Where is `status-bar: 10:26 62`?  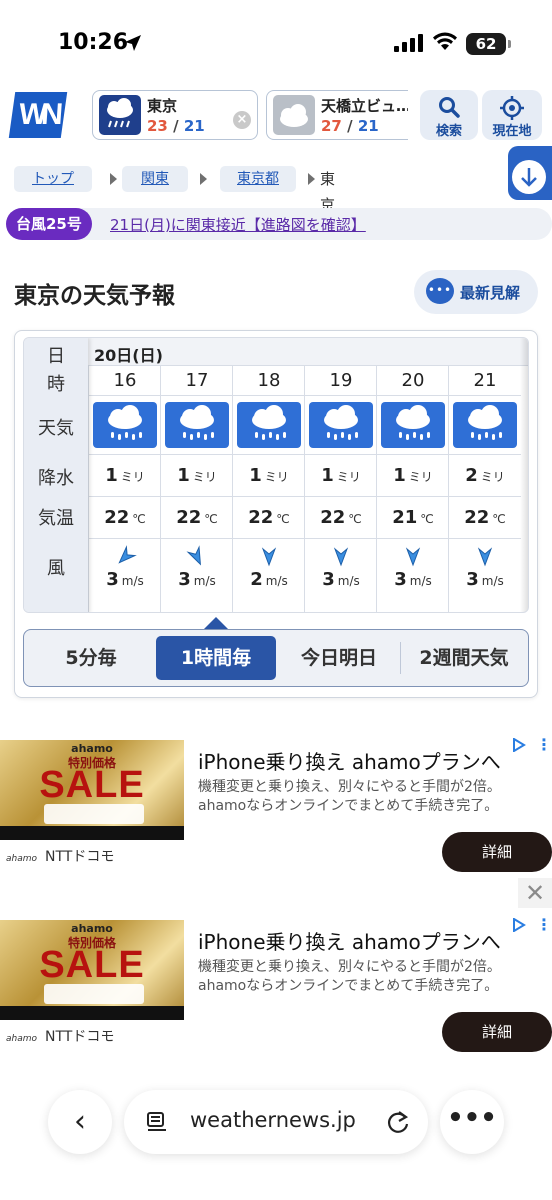
status-bar: 10:26 62 is located at coordinates (276, 42).